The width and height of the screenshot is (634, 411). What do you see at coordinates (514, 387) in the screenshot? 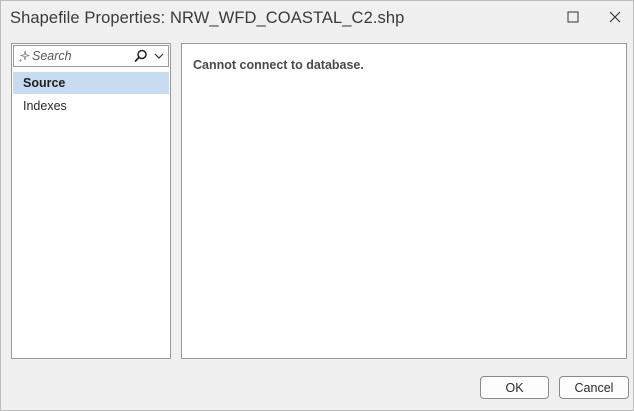
I see `ok-button: OK` at bounding box center [514, 387].